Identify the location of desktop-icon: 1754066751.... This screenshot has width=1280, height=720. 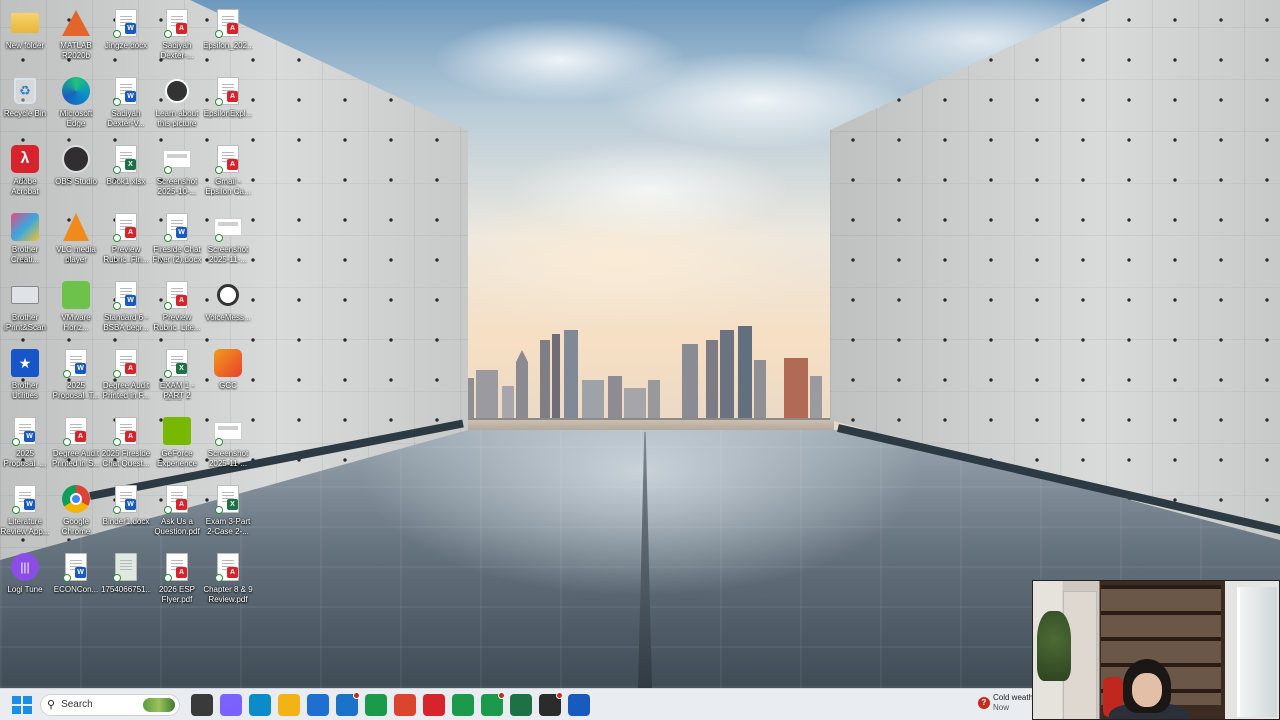
(126, 581).